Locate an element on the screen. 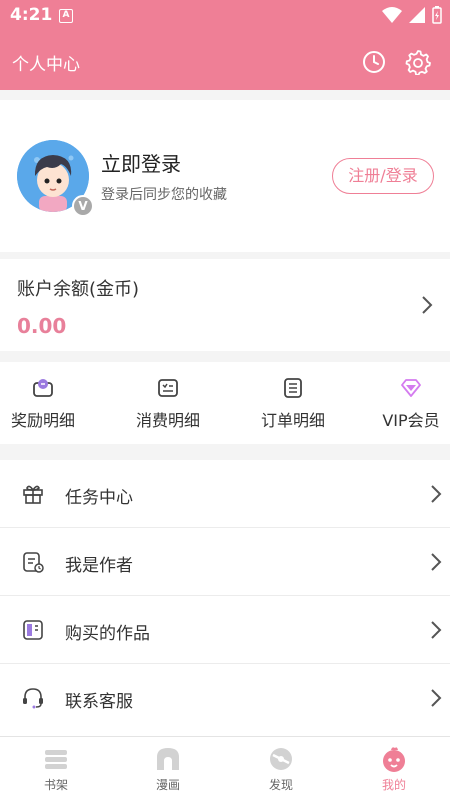 The width and height of the screenshot is (450, 800). vip-diamond-icon is located at coordinates (411, 388).